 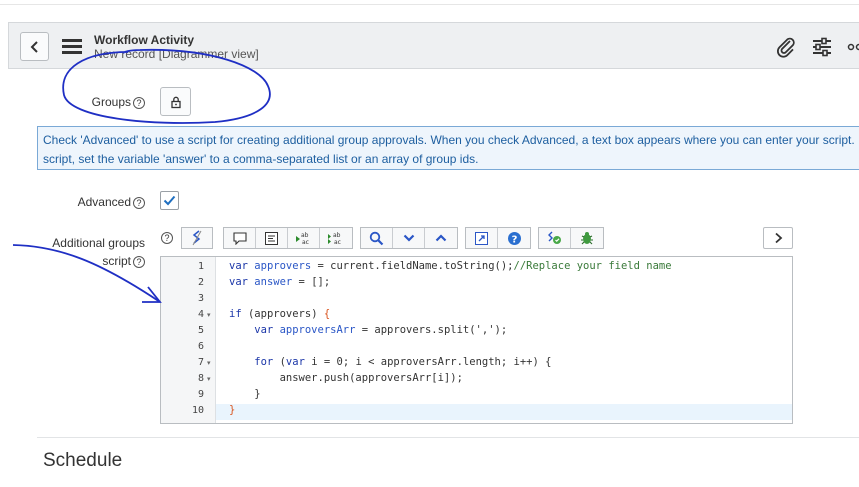 What do you see at coordinates (72, 46) in the screenshot?
I see `menu-icon` at bounding box center [72, 46].